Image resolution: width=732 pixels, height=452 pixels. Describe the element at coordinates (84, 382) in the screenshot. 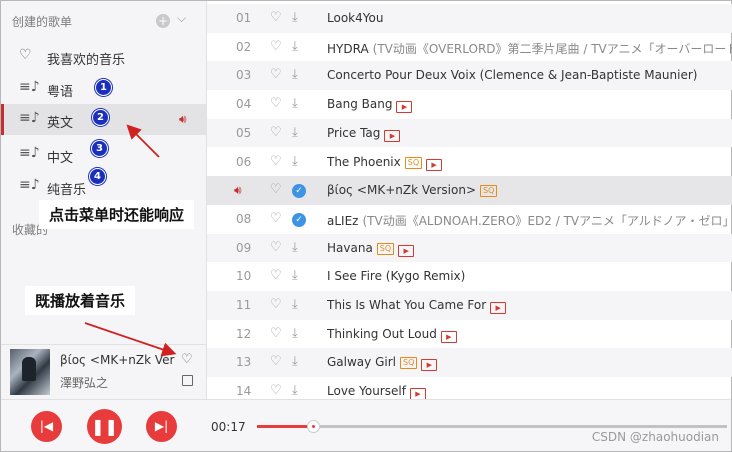

I see `now-playing-artist: 澤野弘之` at that location.